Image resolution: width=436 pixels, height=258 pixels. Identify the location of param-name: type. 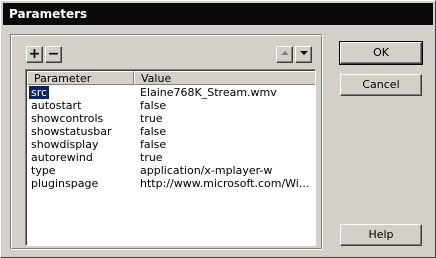
(43, 170).